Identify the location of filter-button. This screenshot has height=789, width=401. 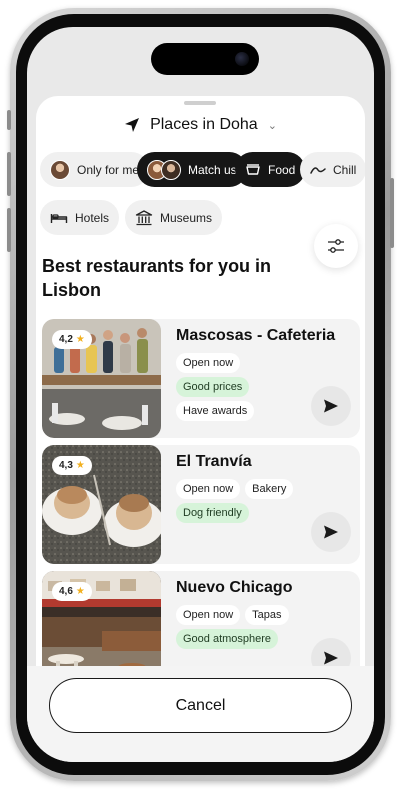
(336, 246).